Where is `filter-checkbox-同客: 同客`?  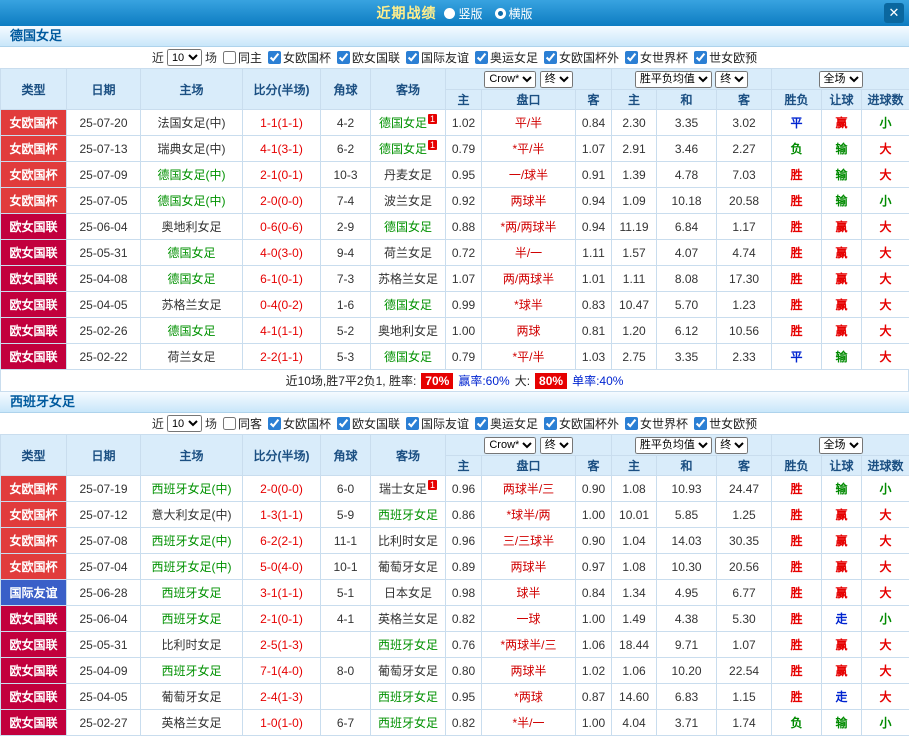 filter-checkbox-同客: 同客 is located at coordinates (242, 423).